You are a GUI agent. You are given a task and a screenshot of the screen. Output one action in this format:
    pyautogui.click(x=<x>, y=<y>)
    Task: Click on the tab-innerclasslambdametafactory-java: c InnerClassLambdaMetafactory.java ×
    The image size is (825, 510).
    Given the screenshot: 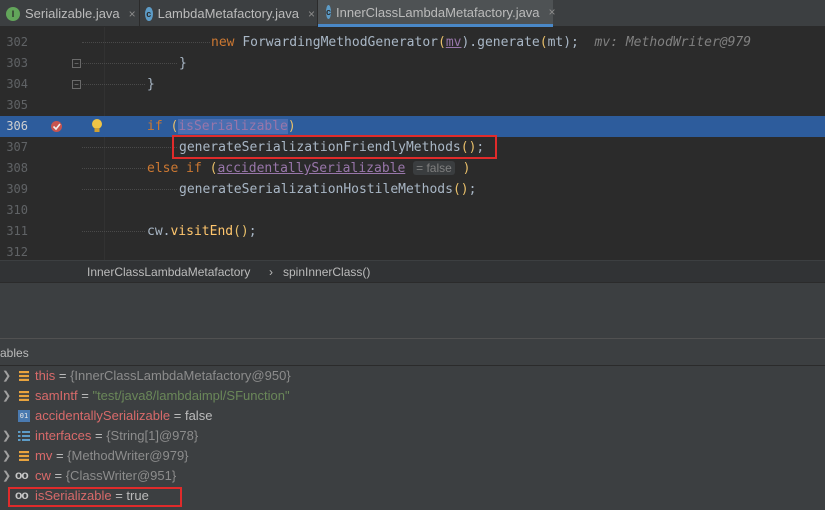 What is the action you would take?
    pyautogui.click(x=437, y=13)
    